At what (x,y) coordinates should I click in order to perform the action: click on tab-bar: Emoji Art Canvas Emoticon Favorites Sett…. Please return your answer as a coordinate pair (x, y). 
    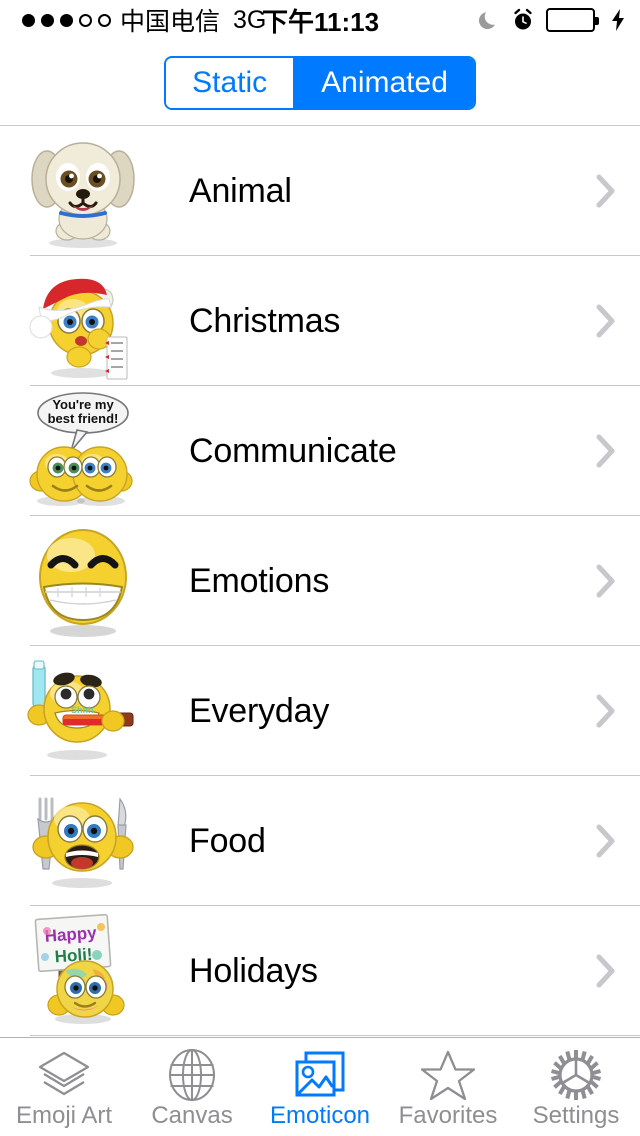
    Looking at the image, I should click on (320, 1086).